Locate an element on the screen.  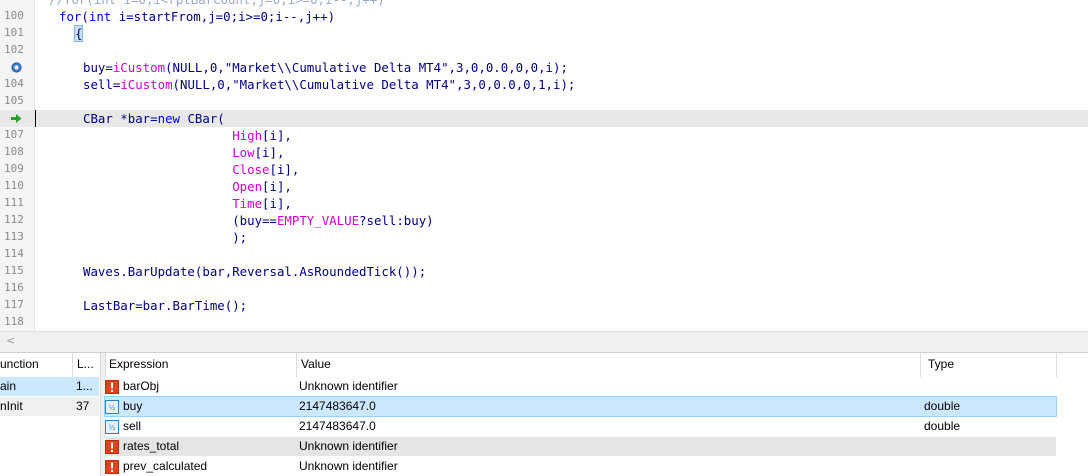
watch-expression: rates_total is located at coordinates (151, 446).